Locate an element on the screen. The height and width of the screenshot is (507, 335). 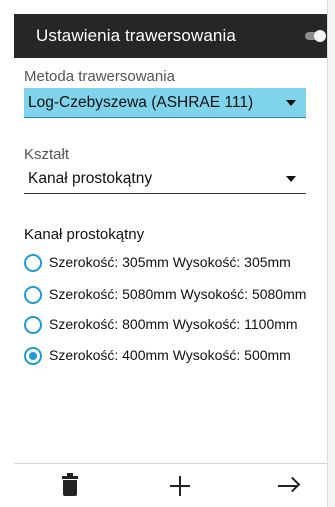
plus-icon is located at coordinates (180, 486).